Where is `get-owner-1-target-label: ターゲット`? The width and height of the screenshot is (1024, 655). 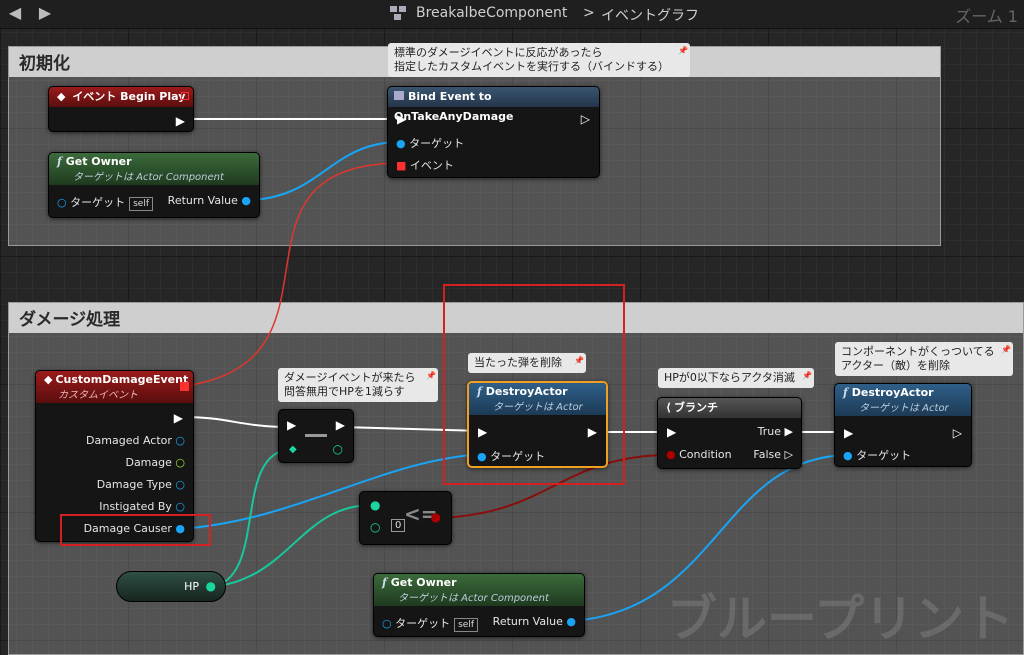
get-owner-1-target-label: ターゲット is located at coordinates (98, 202).